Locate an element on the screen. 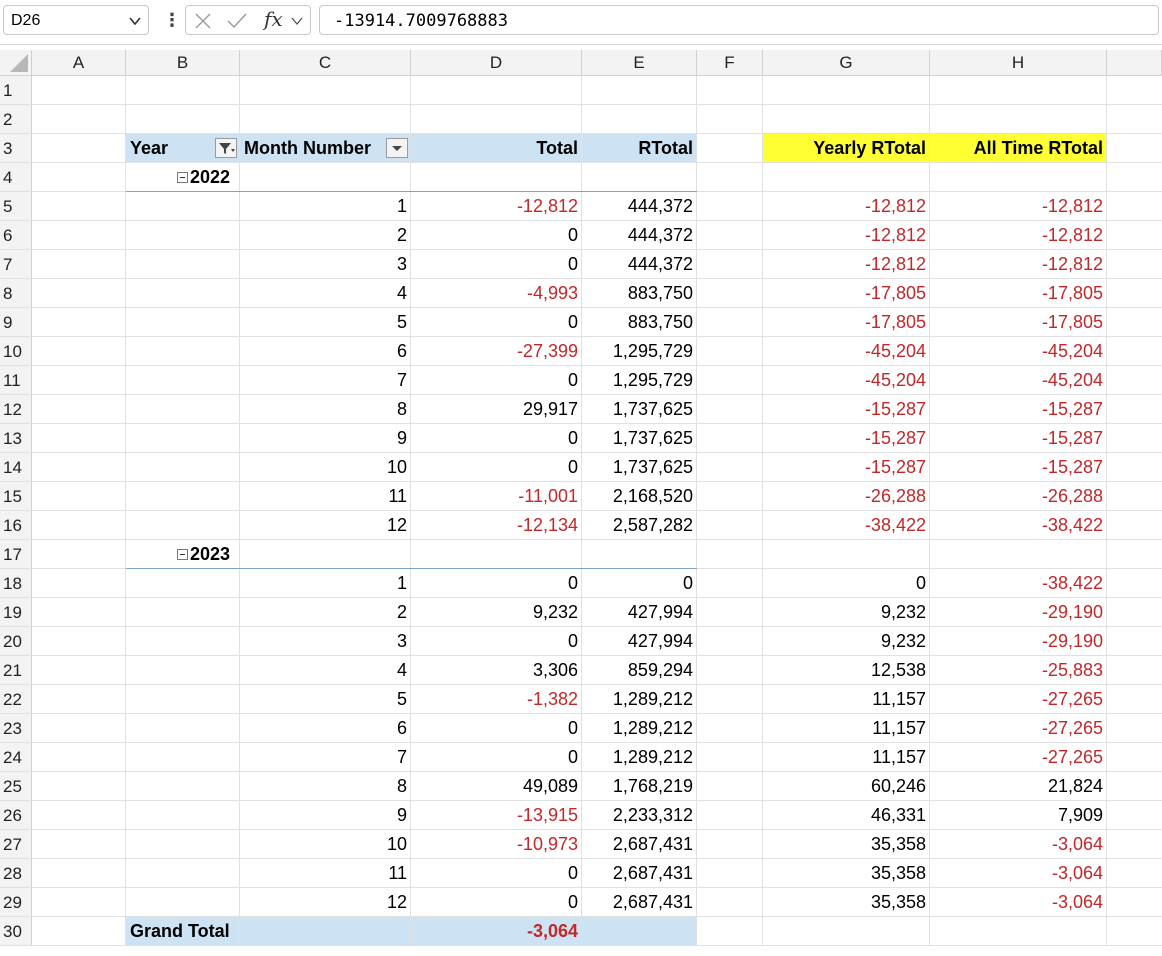 The image size is (1162, 956). total-cell: -13,915 is located at coordinates (496, 815).